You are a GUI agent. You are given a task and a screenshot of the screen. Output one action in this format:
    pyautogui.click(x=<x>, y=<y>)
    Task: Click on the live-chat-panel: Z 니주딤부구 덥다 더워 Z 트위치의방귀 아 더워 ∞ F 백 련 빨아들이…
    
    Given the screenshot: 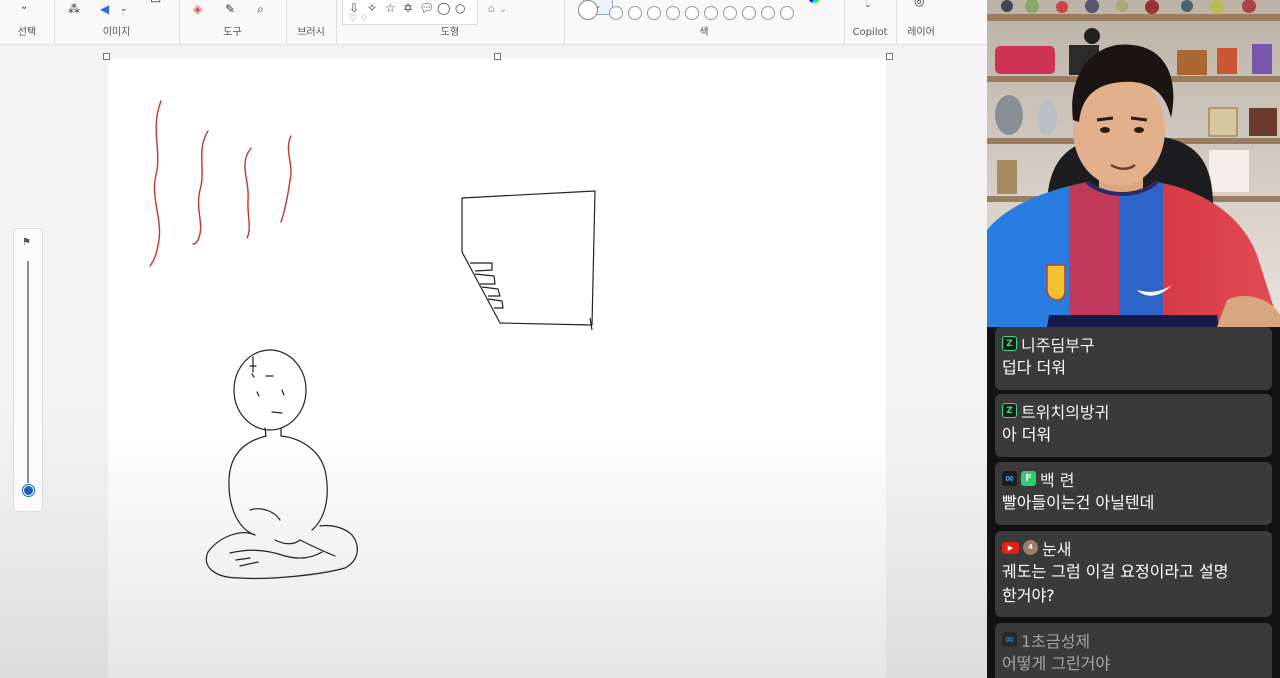 What is the action you would take?
    pyautogui.click(x=1133, y=502)
    